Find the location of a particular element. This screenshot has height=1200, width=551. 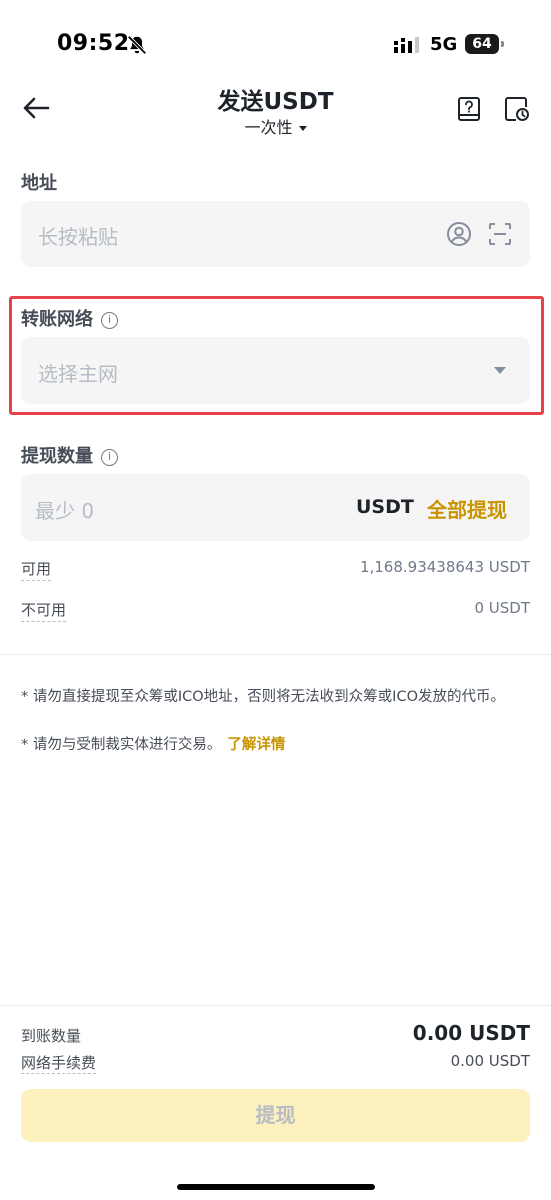

mode-label: 一次性 is located at coordinates (268, 127).